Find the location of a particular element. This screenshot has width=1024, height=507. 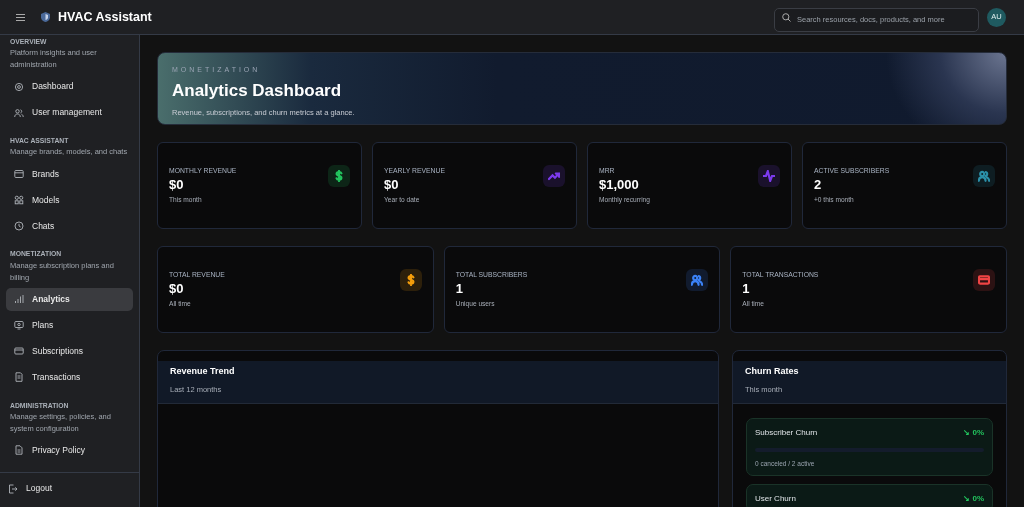

monitor-icon is located at coordinates (19, 325).